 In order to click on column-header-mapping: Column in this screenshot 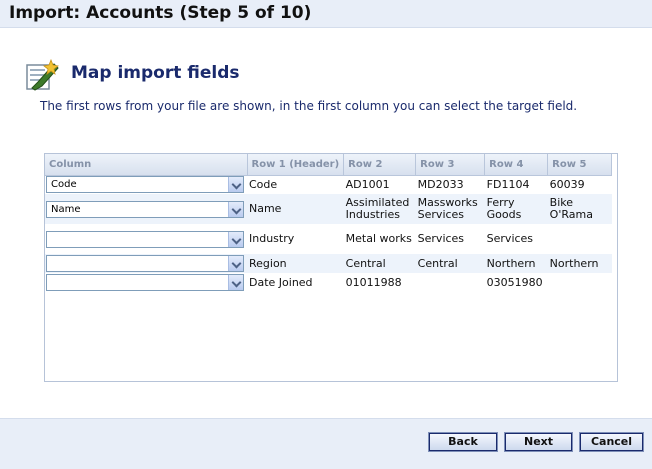, I will do `click(146, 165)`.